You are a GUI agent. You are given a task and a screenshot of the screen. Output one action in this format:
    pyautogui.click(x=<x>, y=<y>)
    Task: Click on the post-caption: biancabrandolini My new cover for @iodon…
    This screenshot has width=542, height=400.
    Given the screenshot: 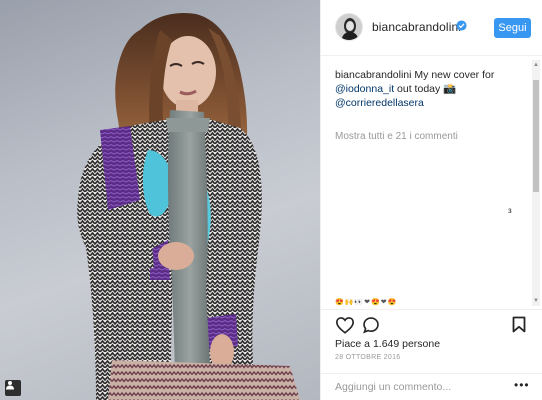 What is the action you would take?
    pyautogui.click(x=429, y=89)
    